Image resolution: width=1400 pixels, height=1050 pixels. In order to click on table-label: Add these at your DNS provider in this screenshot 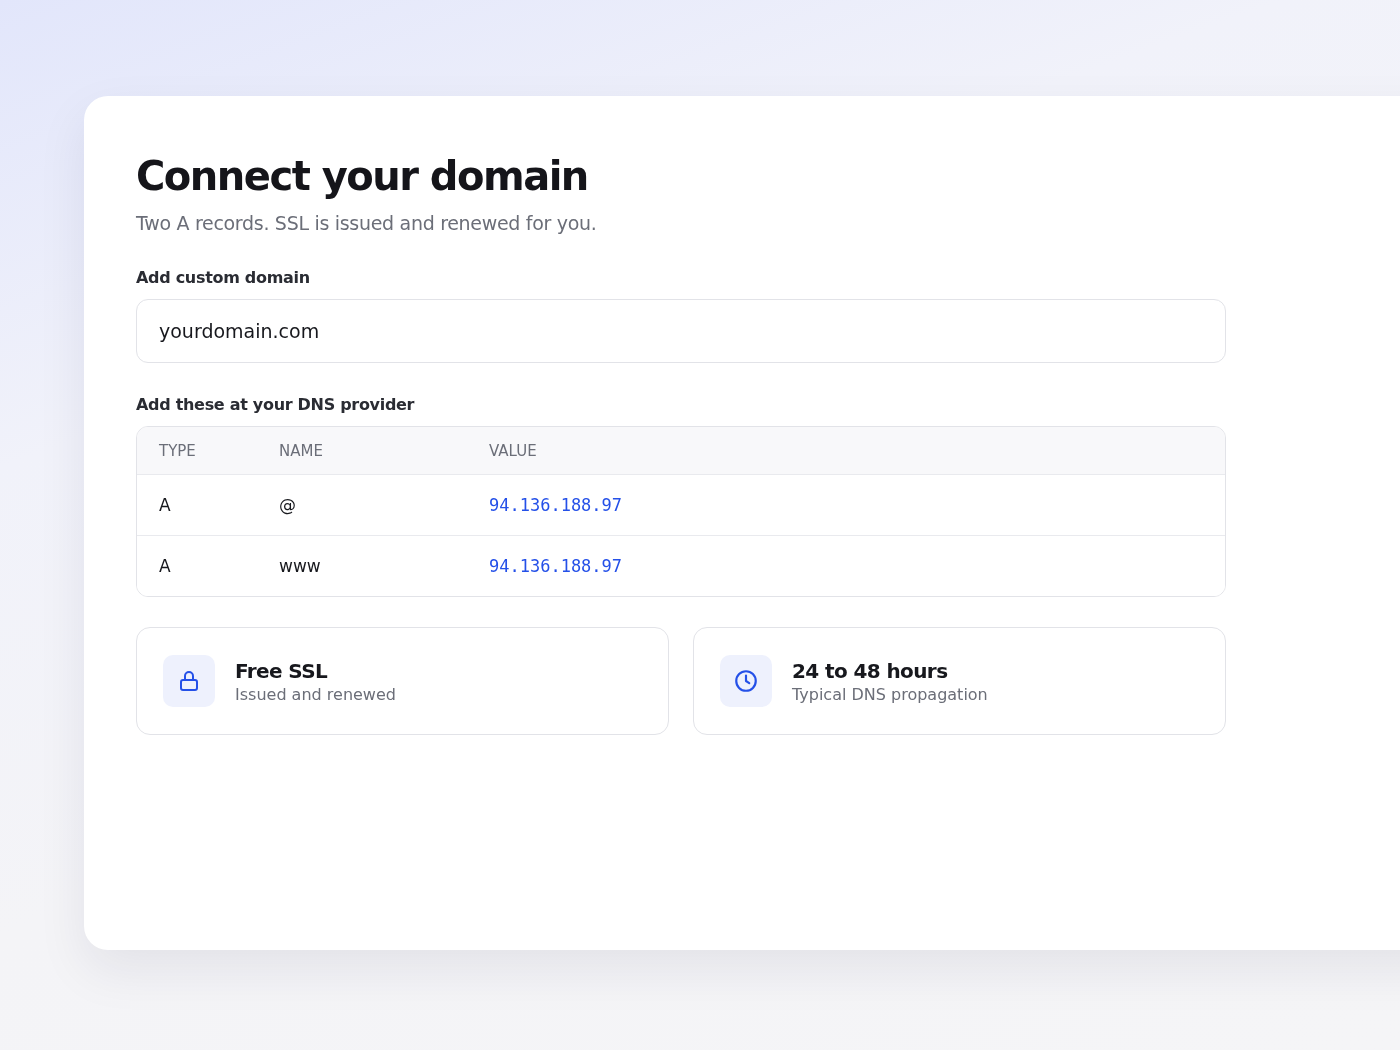, I will do `click(276, 404)`.